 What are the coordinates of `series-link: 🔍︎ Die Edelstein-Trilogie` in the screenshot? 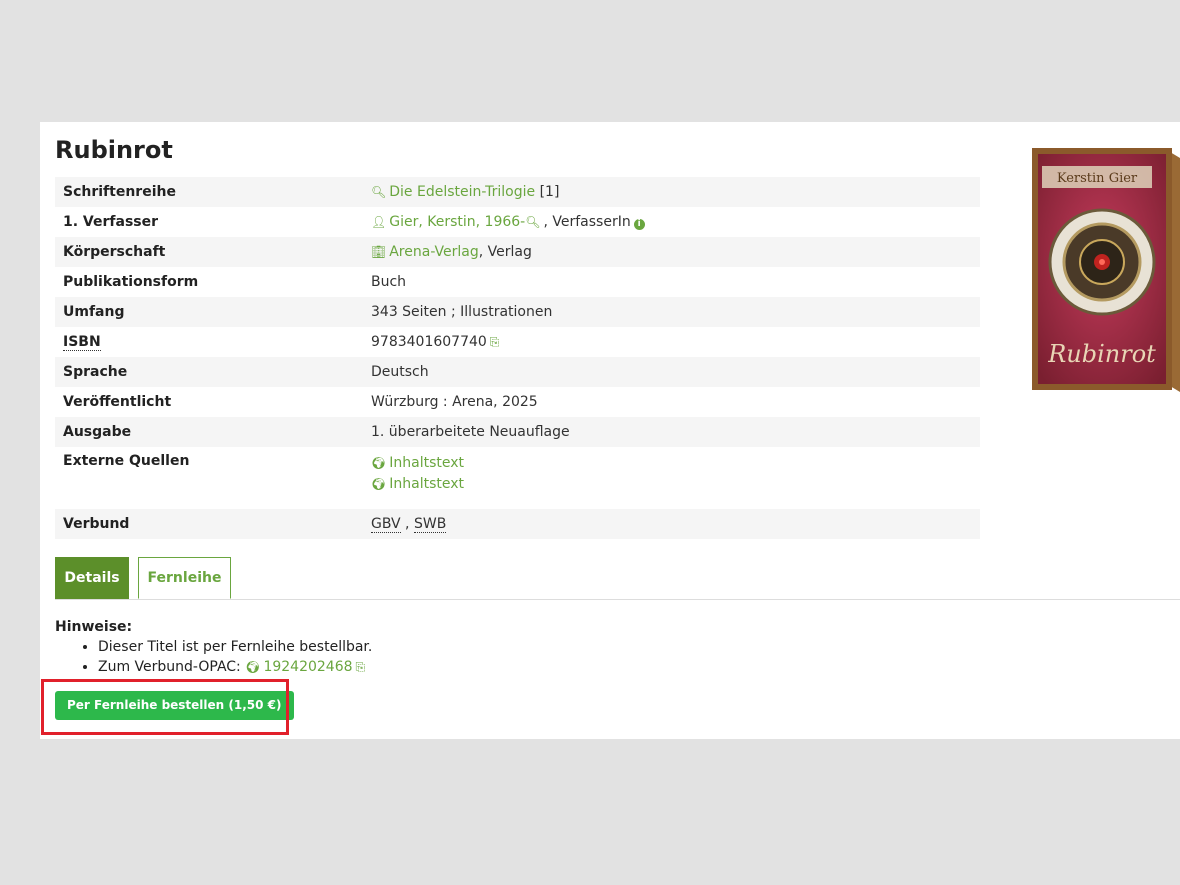 It's located at (453, 192).